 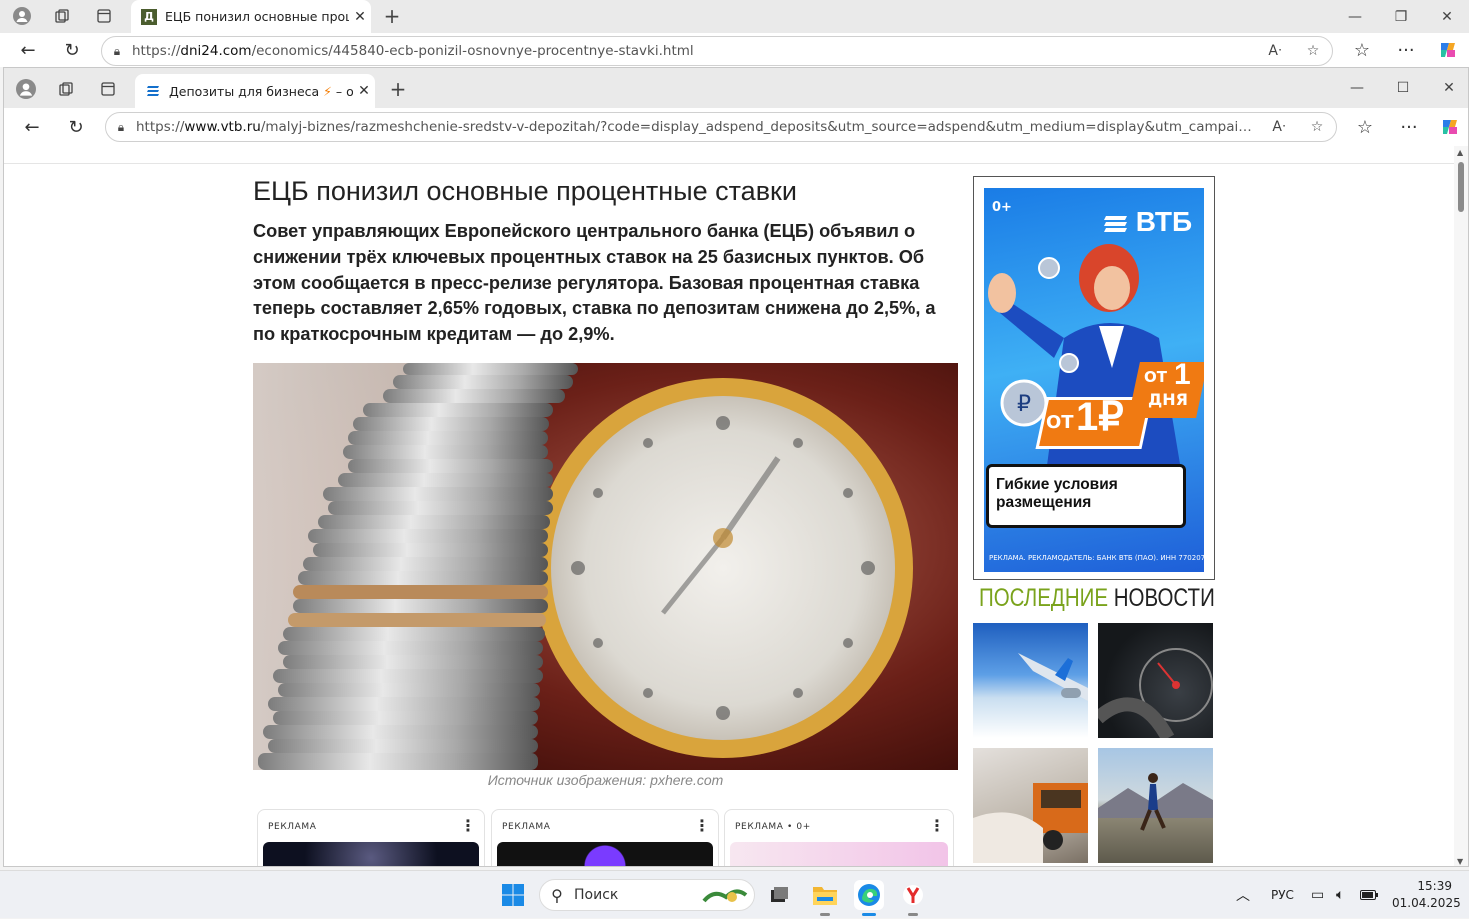 What do you see at coordinates (1401, 16) in the screenshot?
I see `restore-icon: ❐` at bounding box center [1401, 16].